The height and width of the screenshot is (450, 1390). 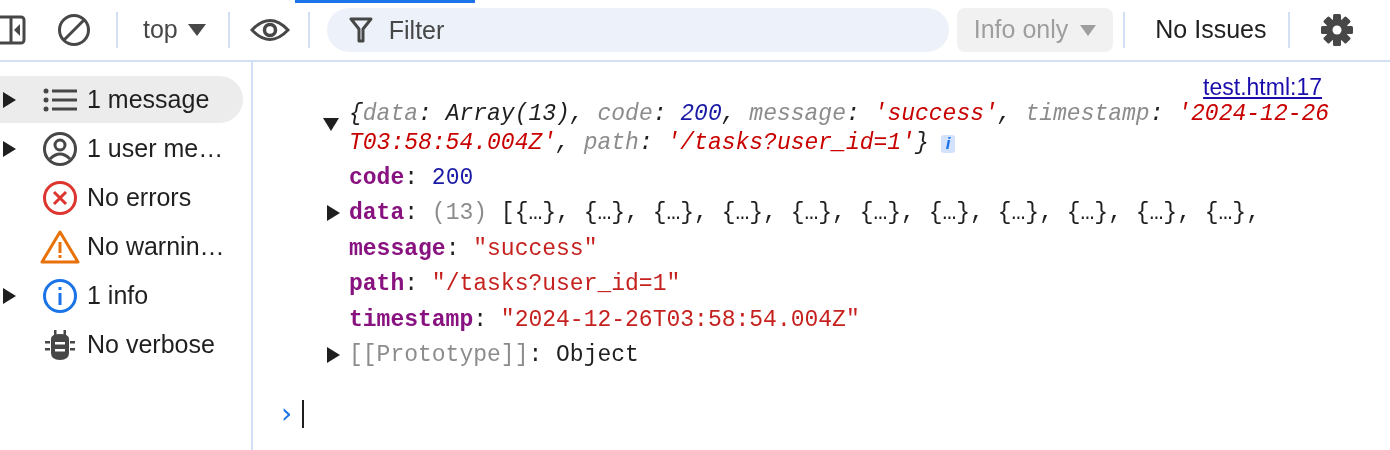 I want to click on error-icon, so click(x=60, y=197).